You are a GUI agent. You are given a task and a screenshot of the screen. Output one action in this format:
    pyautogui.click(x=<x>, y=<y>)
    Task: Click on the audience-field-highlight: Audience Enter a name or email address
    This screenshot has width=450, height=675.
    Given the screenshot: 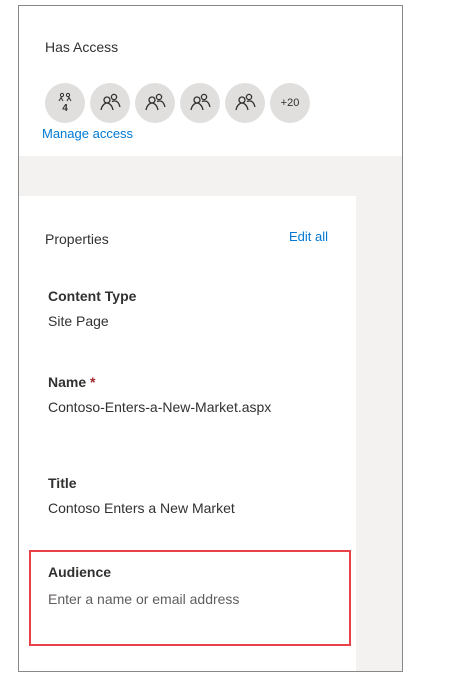 What is the action you would take?
    pyautogui.click(x=190, y=598)
    